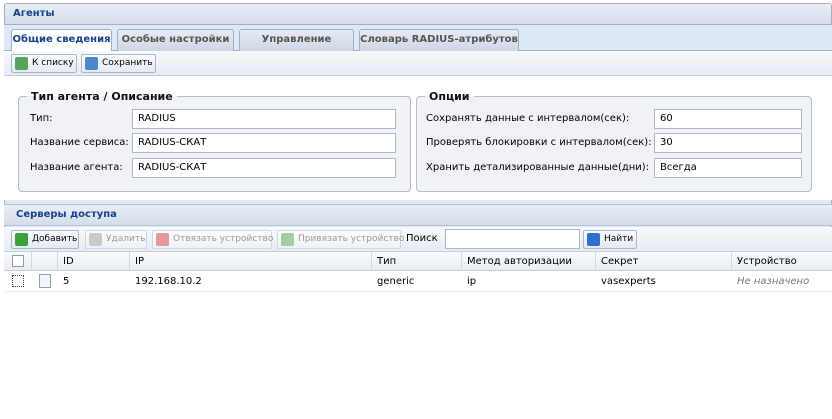 Image resolution: width=832 pixels, height=419 pixels. I want to click on panel-title: Агенты, so click(418, 14).